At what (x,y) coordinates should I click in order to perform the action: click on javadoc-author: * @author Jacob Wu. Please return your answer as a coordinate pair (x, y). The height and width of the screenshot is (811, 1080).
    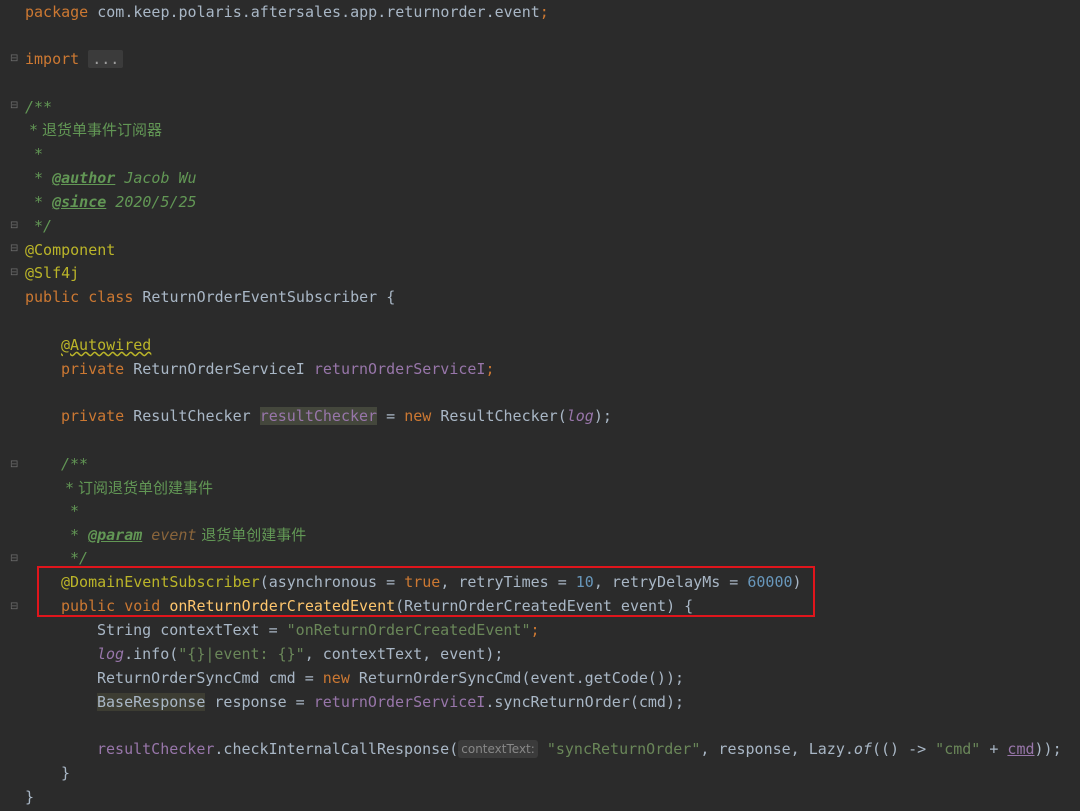
    Looking at the image, I should click on (111, 178).